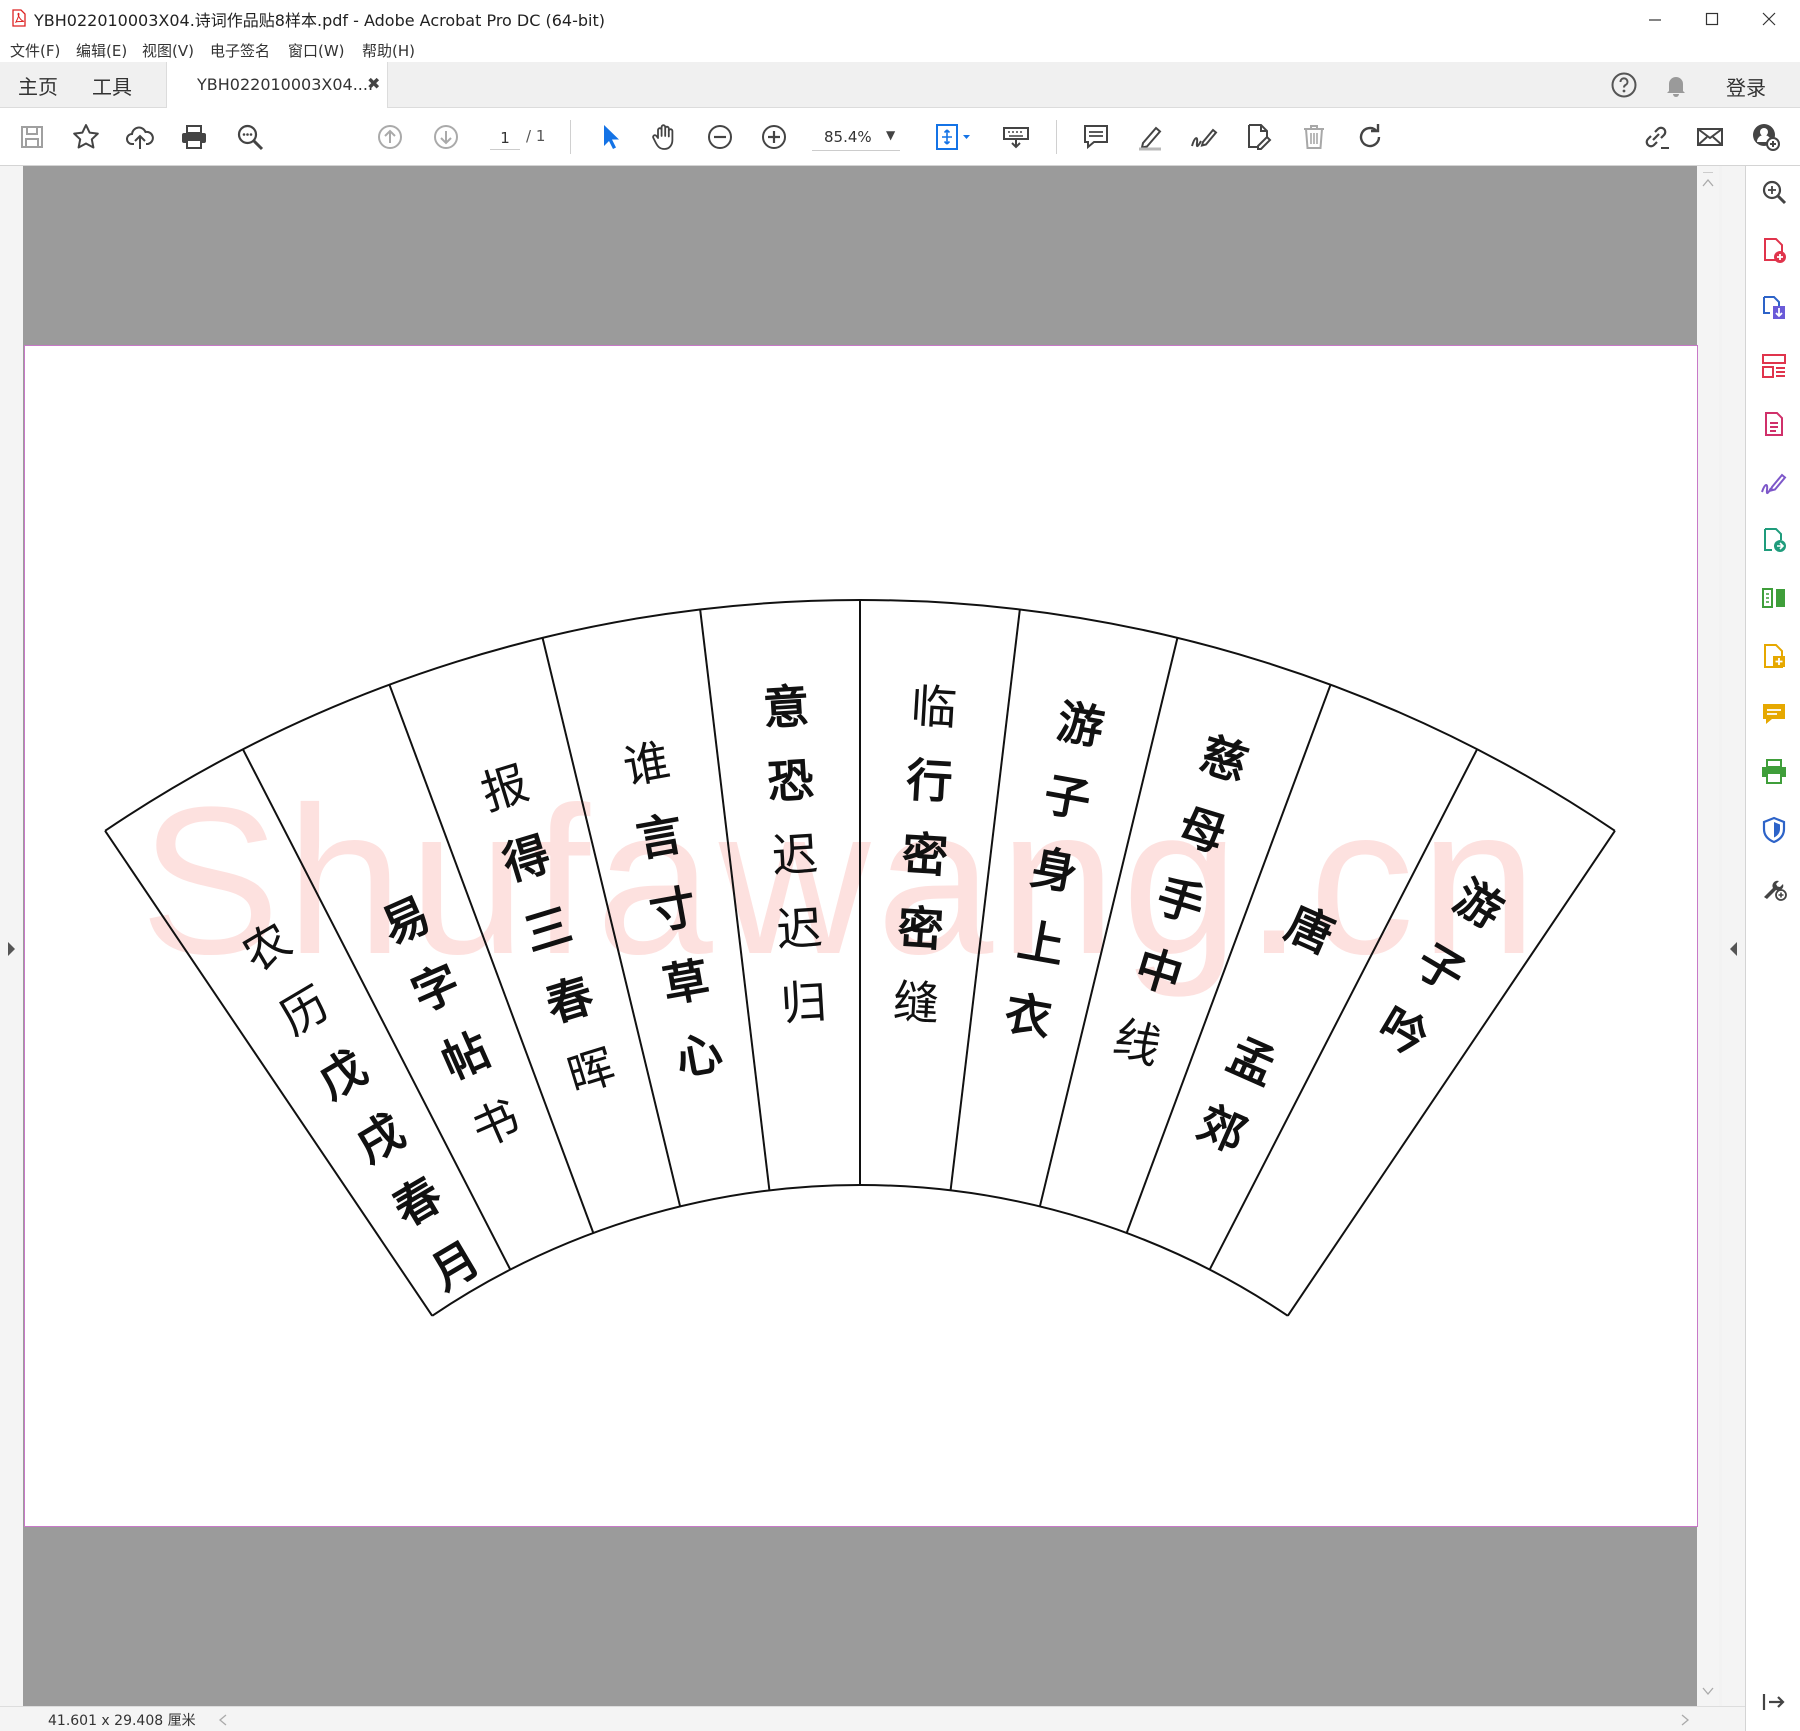 The height and width of the screenshot is (1731, 1800). Describe the element at coordinates (872, 1718) in the screenshot. I see `status-bar: 41.601 x 29.408 厘米` at that location.